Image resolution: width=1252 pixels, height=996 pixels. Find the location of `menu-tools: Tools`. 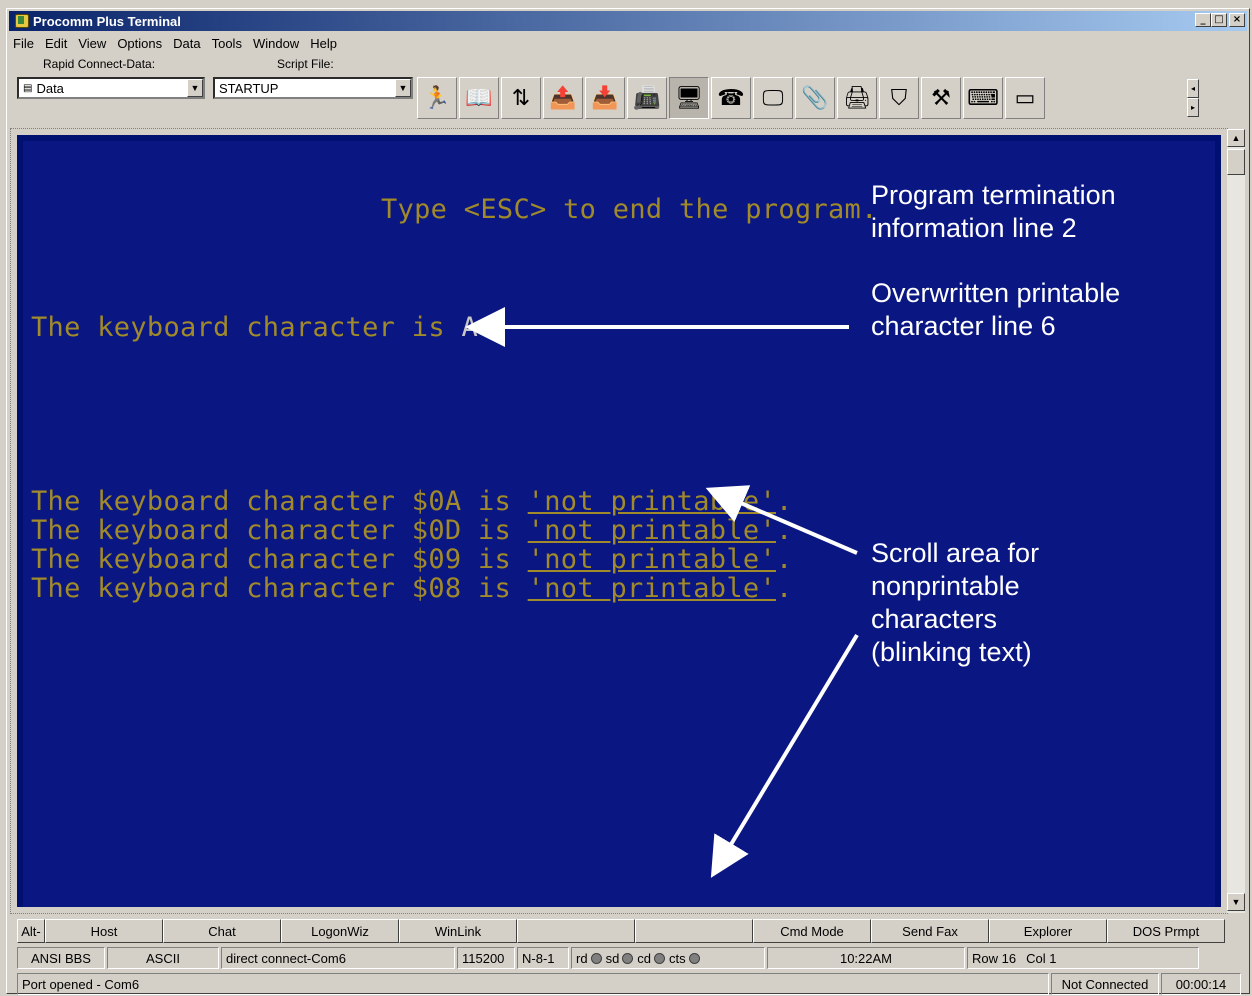

menu-tools: Tools is located at coordinates (227, 43).